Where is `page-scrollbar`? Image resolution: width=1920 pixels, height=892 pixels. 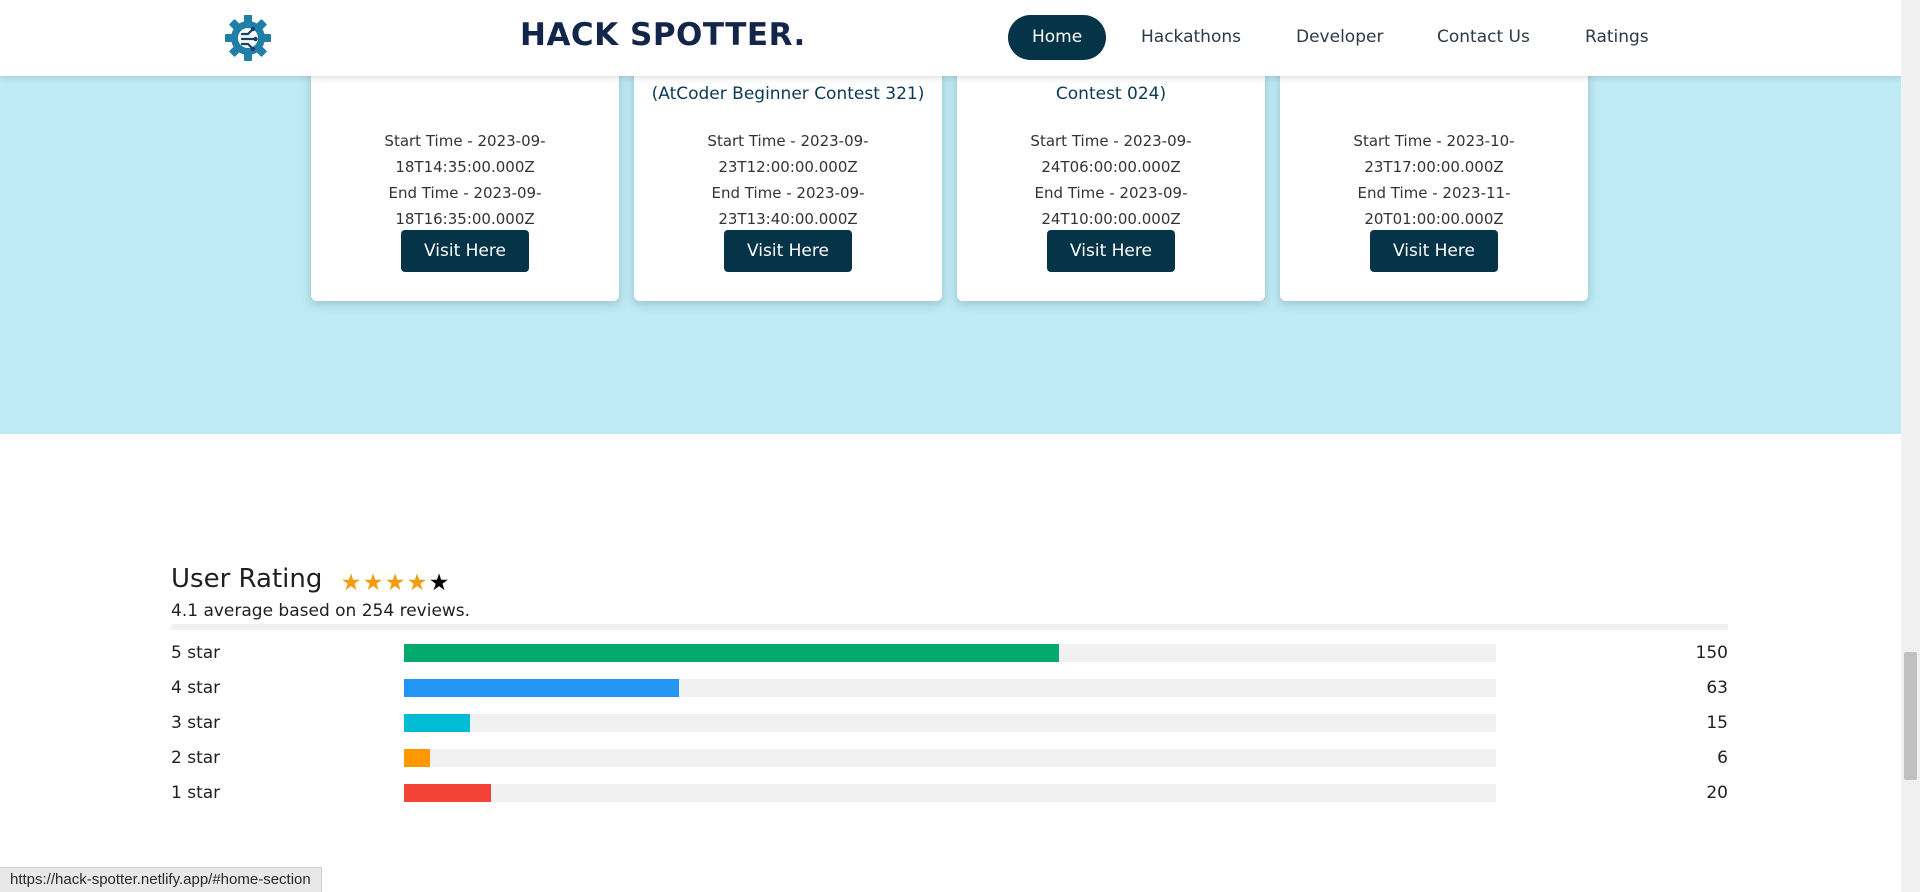 page-scrollbar is located at coordinates (1910, 446).